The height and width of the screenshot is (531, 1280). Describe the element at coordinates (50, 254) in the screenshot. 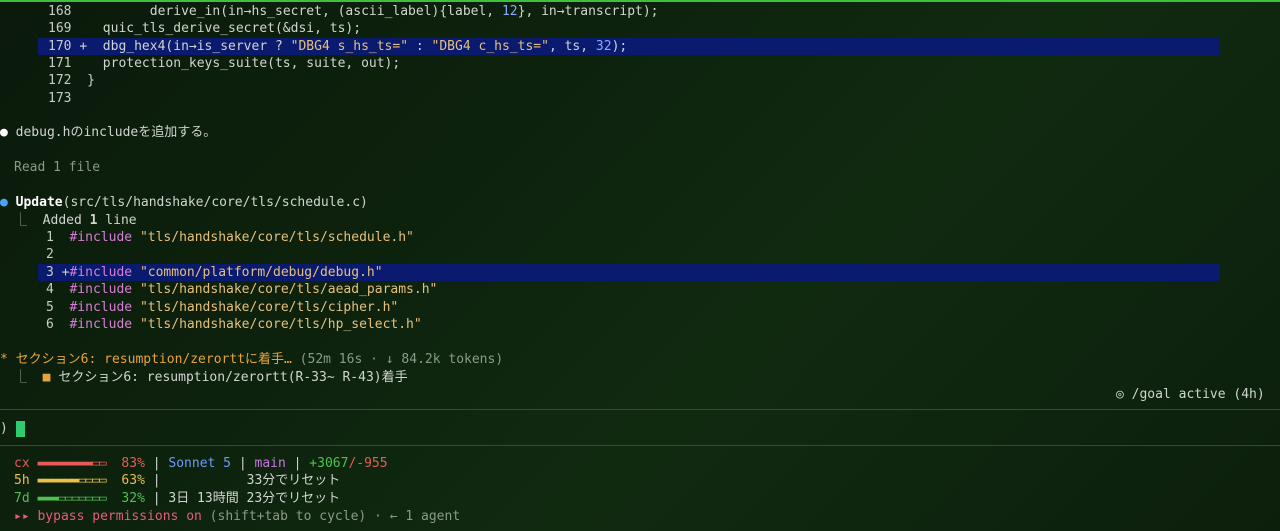

I see `diff-line-2: 2` at that location.